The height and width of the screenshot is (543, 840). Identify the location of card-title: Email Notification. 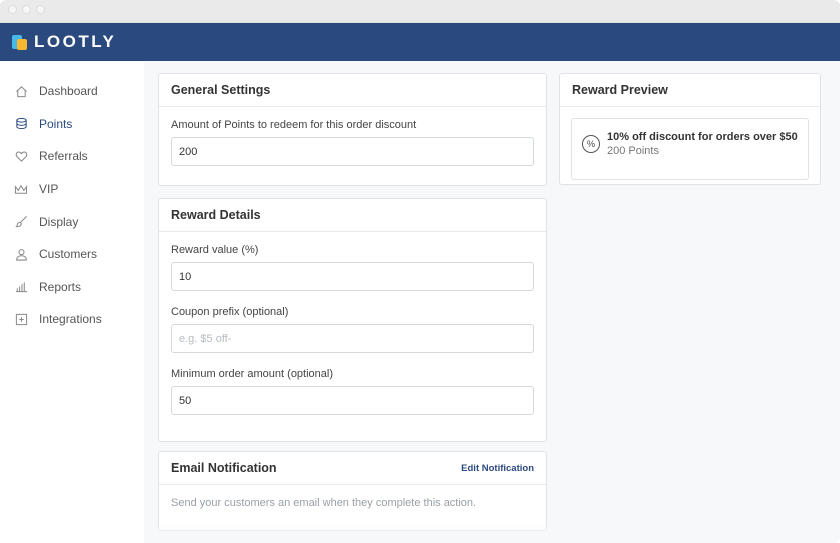
(224, 468).